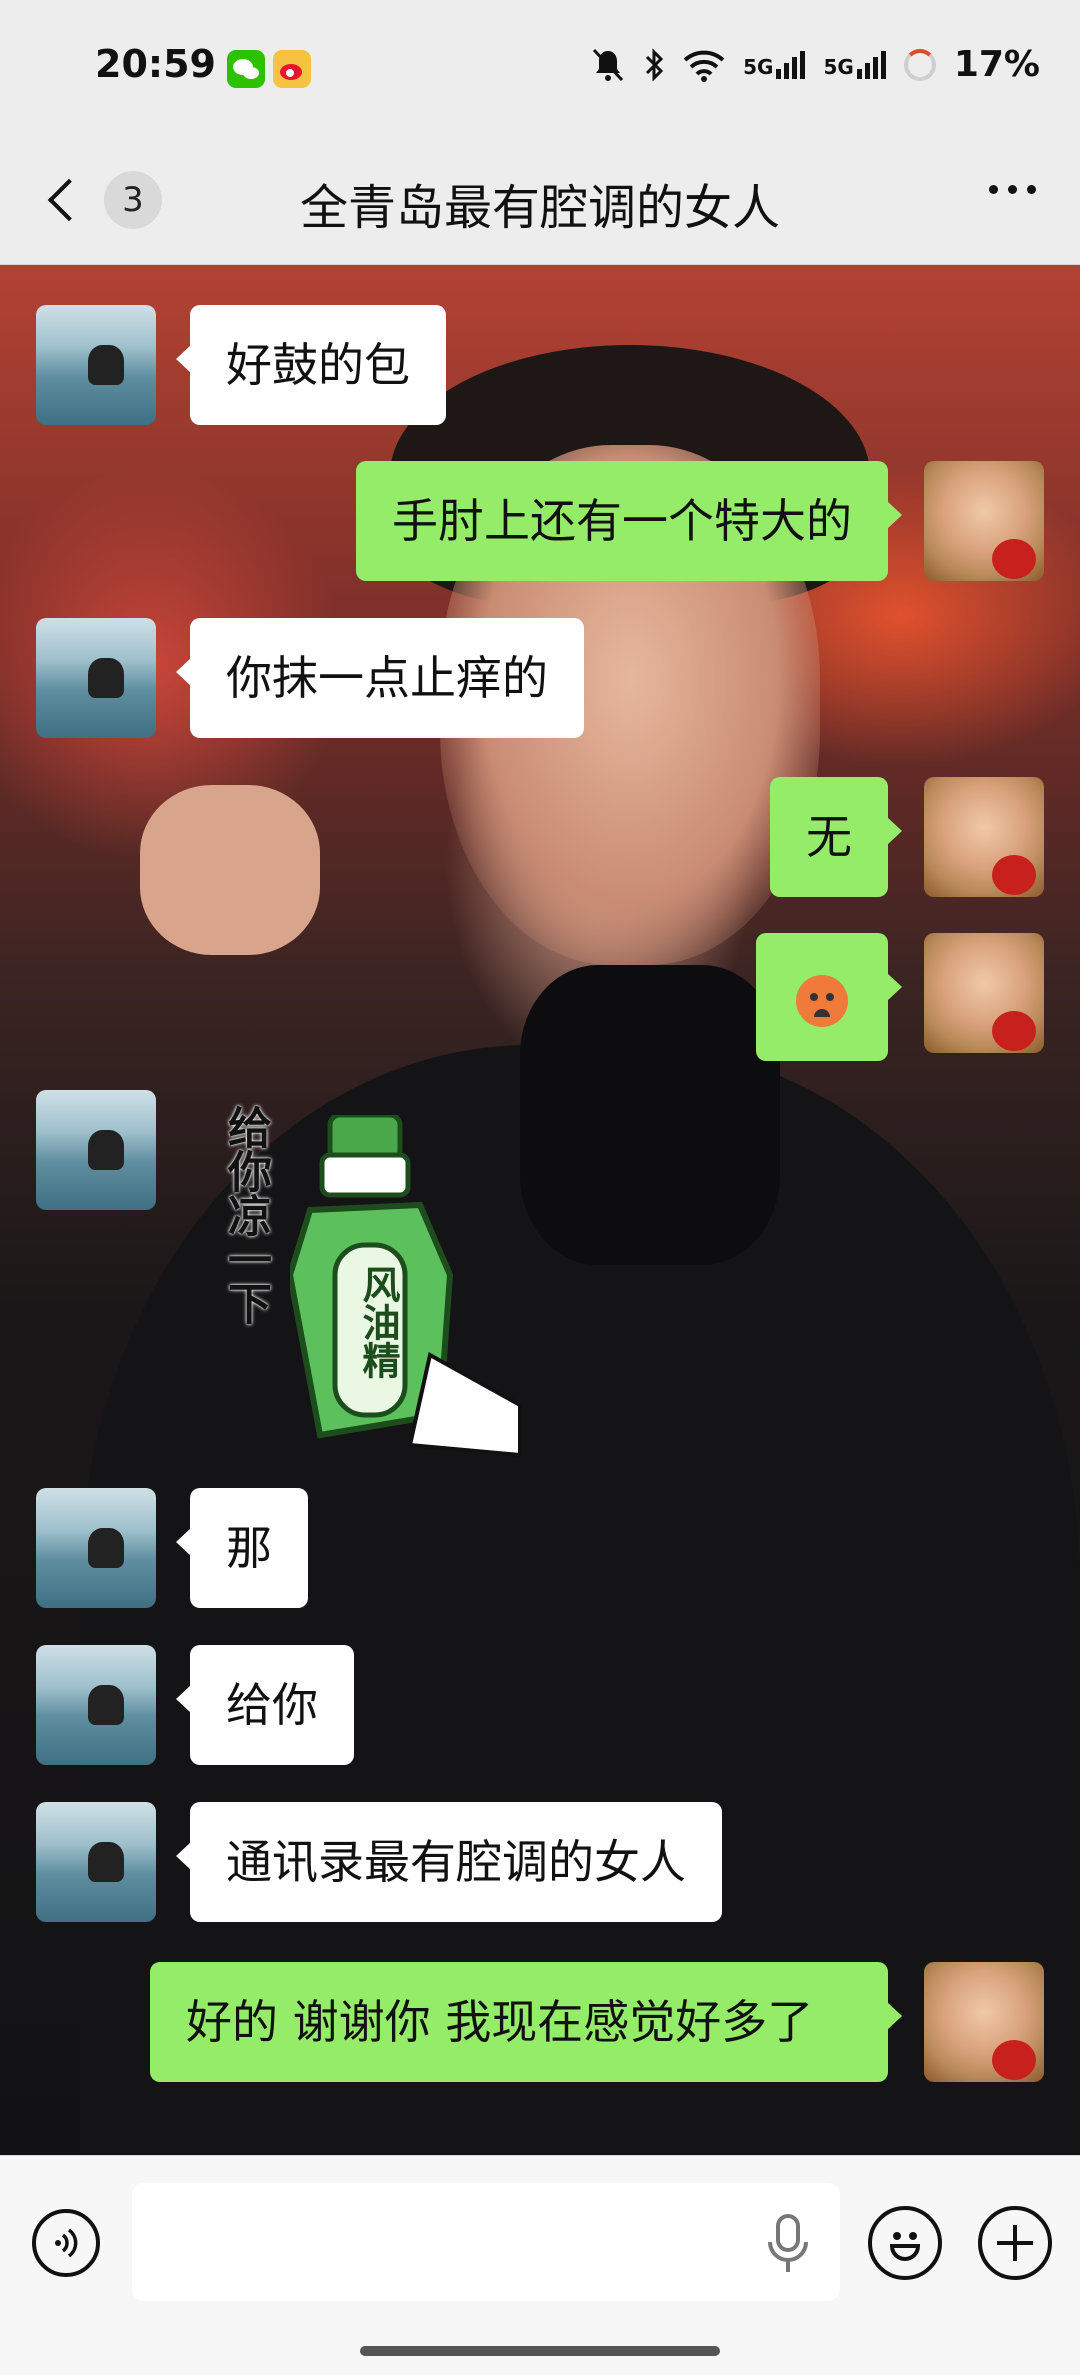 The image size is (1080, 2375). I want to click on home-indicator, so click(540, 2351).